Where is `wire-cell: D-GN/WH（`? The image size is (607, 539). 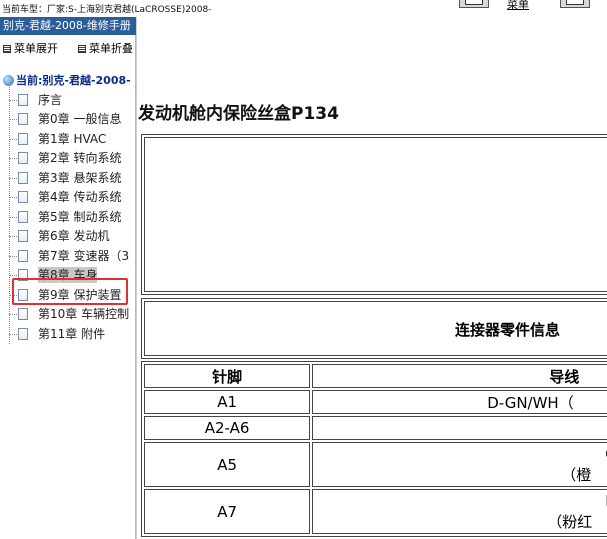
wire-cell: D-GN/WH（ is located at coordinates (459, 402).